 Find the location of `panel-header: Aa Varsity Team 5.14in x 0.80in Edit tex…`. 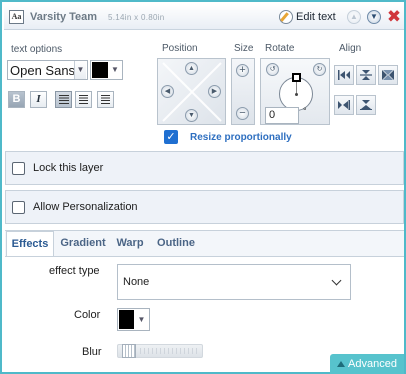

panel-header: Aa Varsity Team 5.14in x 0.80in Edit tex… is located at coordinates (204, 17).